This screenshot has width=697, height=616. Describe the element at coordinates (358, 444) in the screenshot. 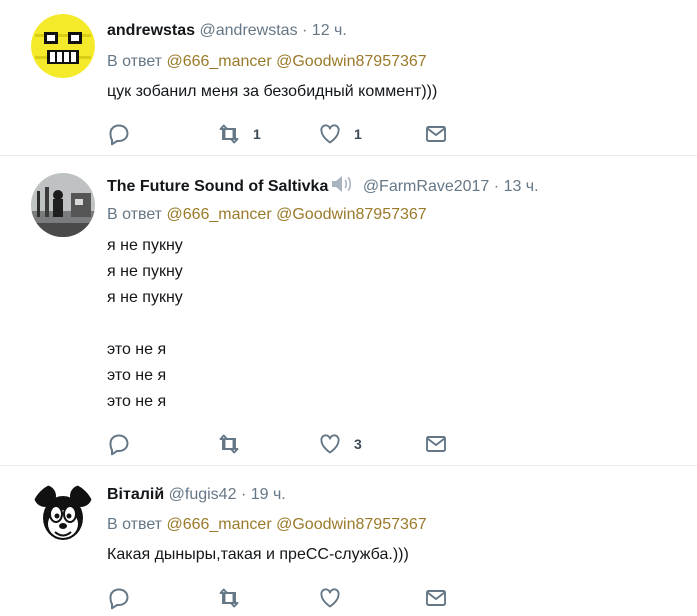

I see `like-count: 3` at that location.